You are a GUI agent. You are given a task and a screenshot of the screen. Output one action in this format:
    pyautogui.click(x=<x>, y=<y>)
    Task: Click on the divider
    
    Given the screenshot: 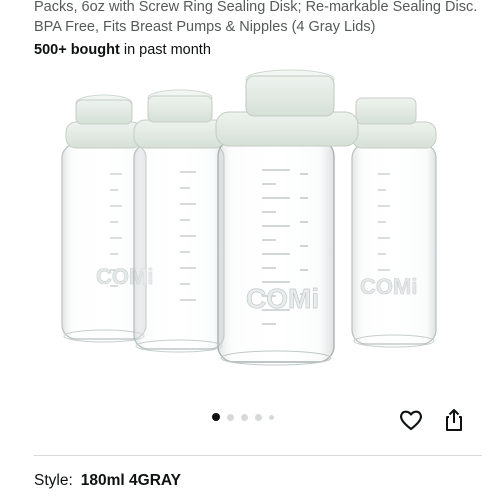 What is the action you would take?
    pyautogui.click(x=258, y=455)
    